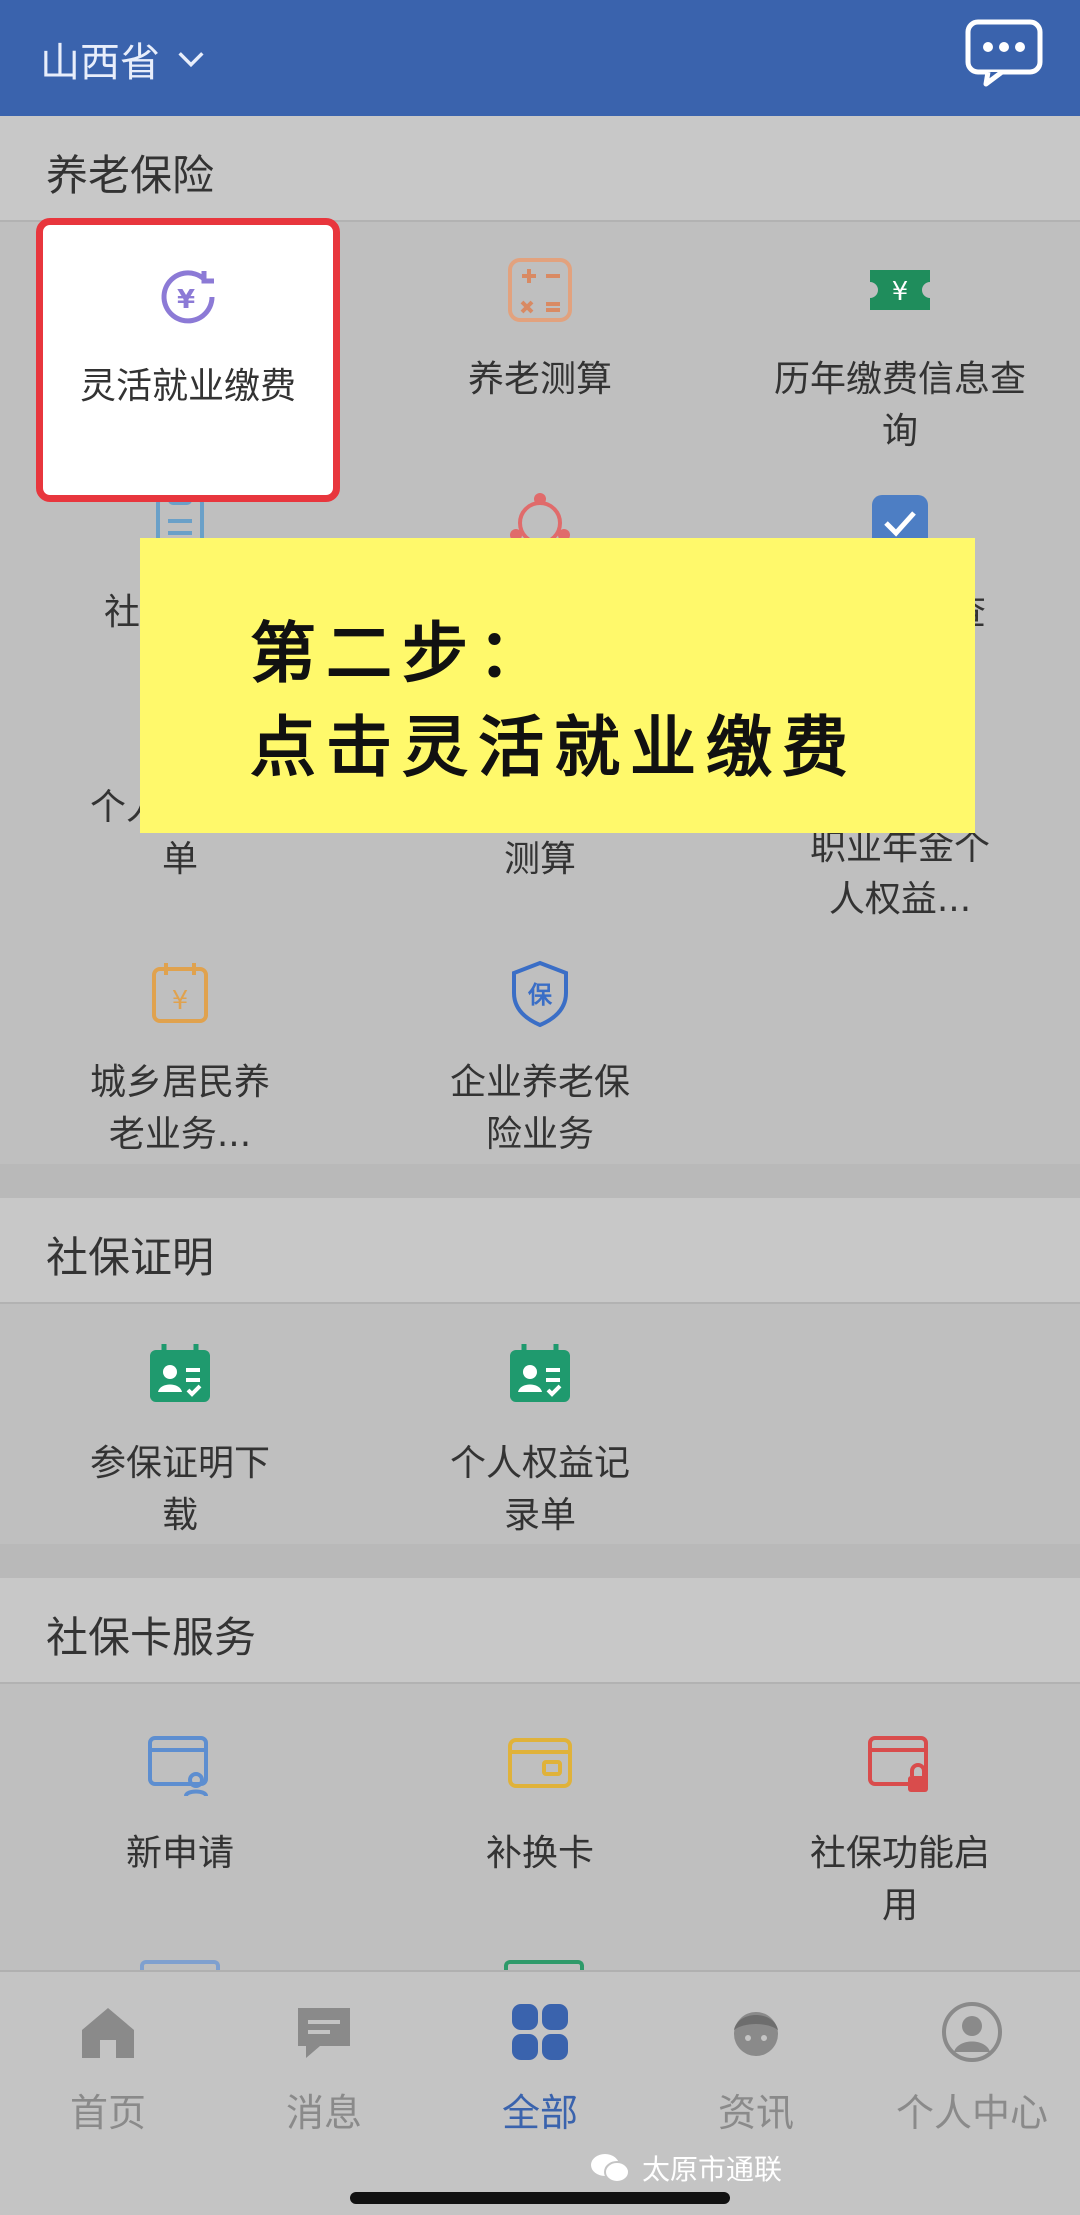  I want to click on tab-home: 首页, so click(108, 2068).